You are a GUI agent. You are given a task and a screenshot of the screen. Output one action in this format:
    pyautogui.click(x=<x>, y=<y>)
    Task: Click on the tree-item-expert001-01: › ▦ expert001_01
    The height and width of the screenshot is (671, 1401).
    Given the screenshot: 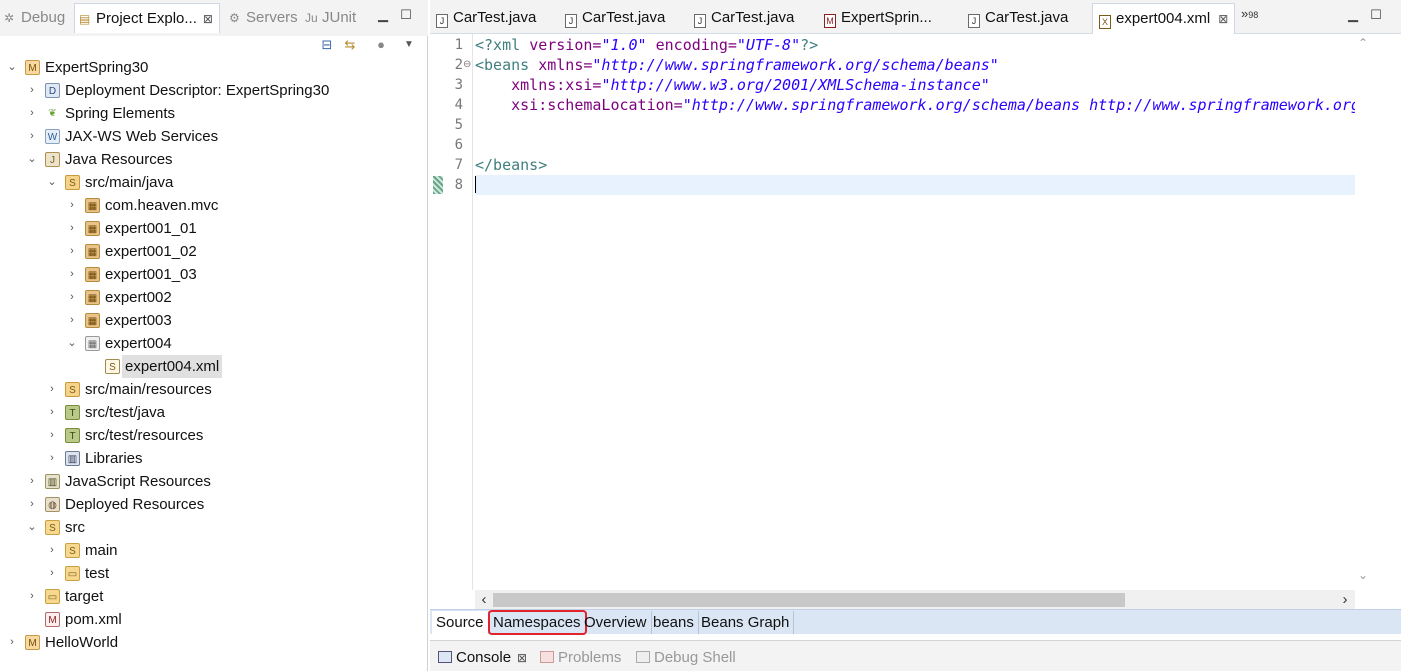 What is the action you would take?
    pyautogui.click(x=214, y=228)
    